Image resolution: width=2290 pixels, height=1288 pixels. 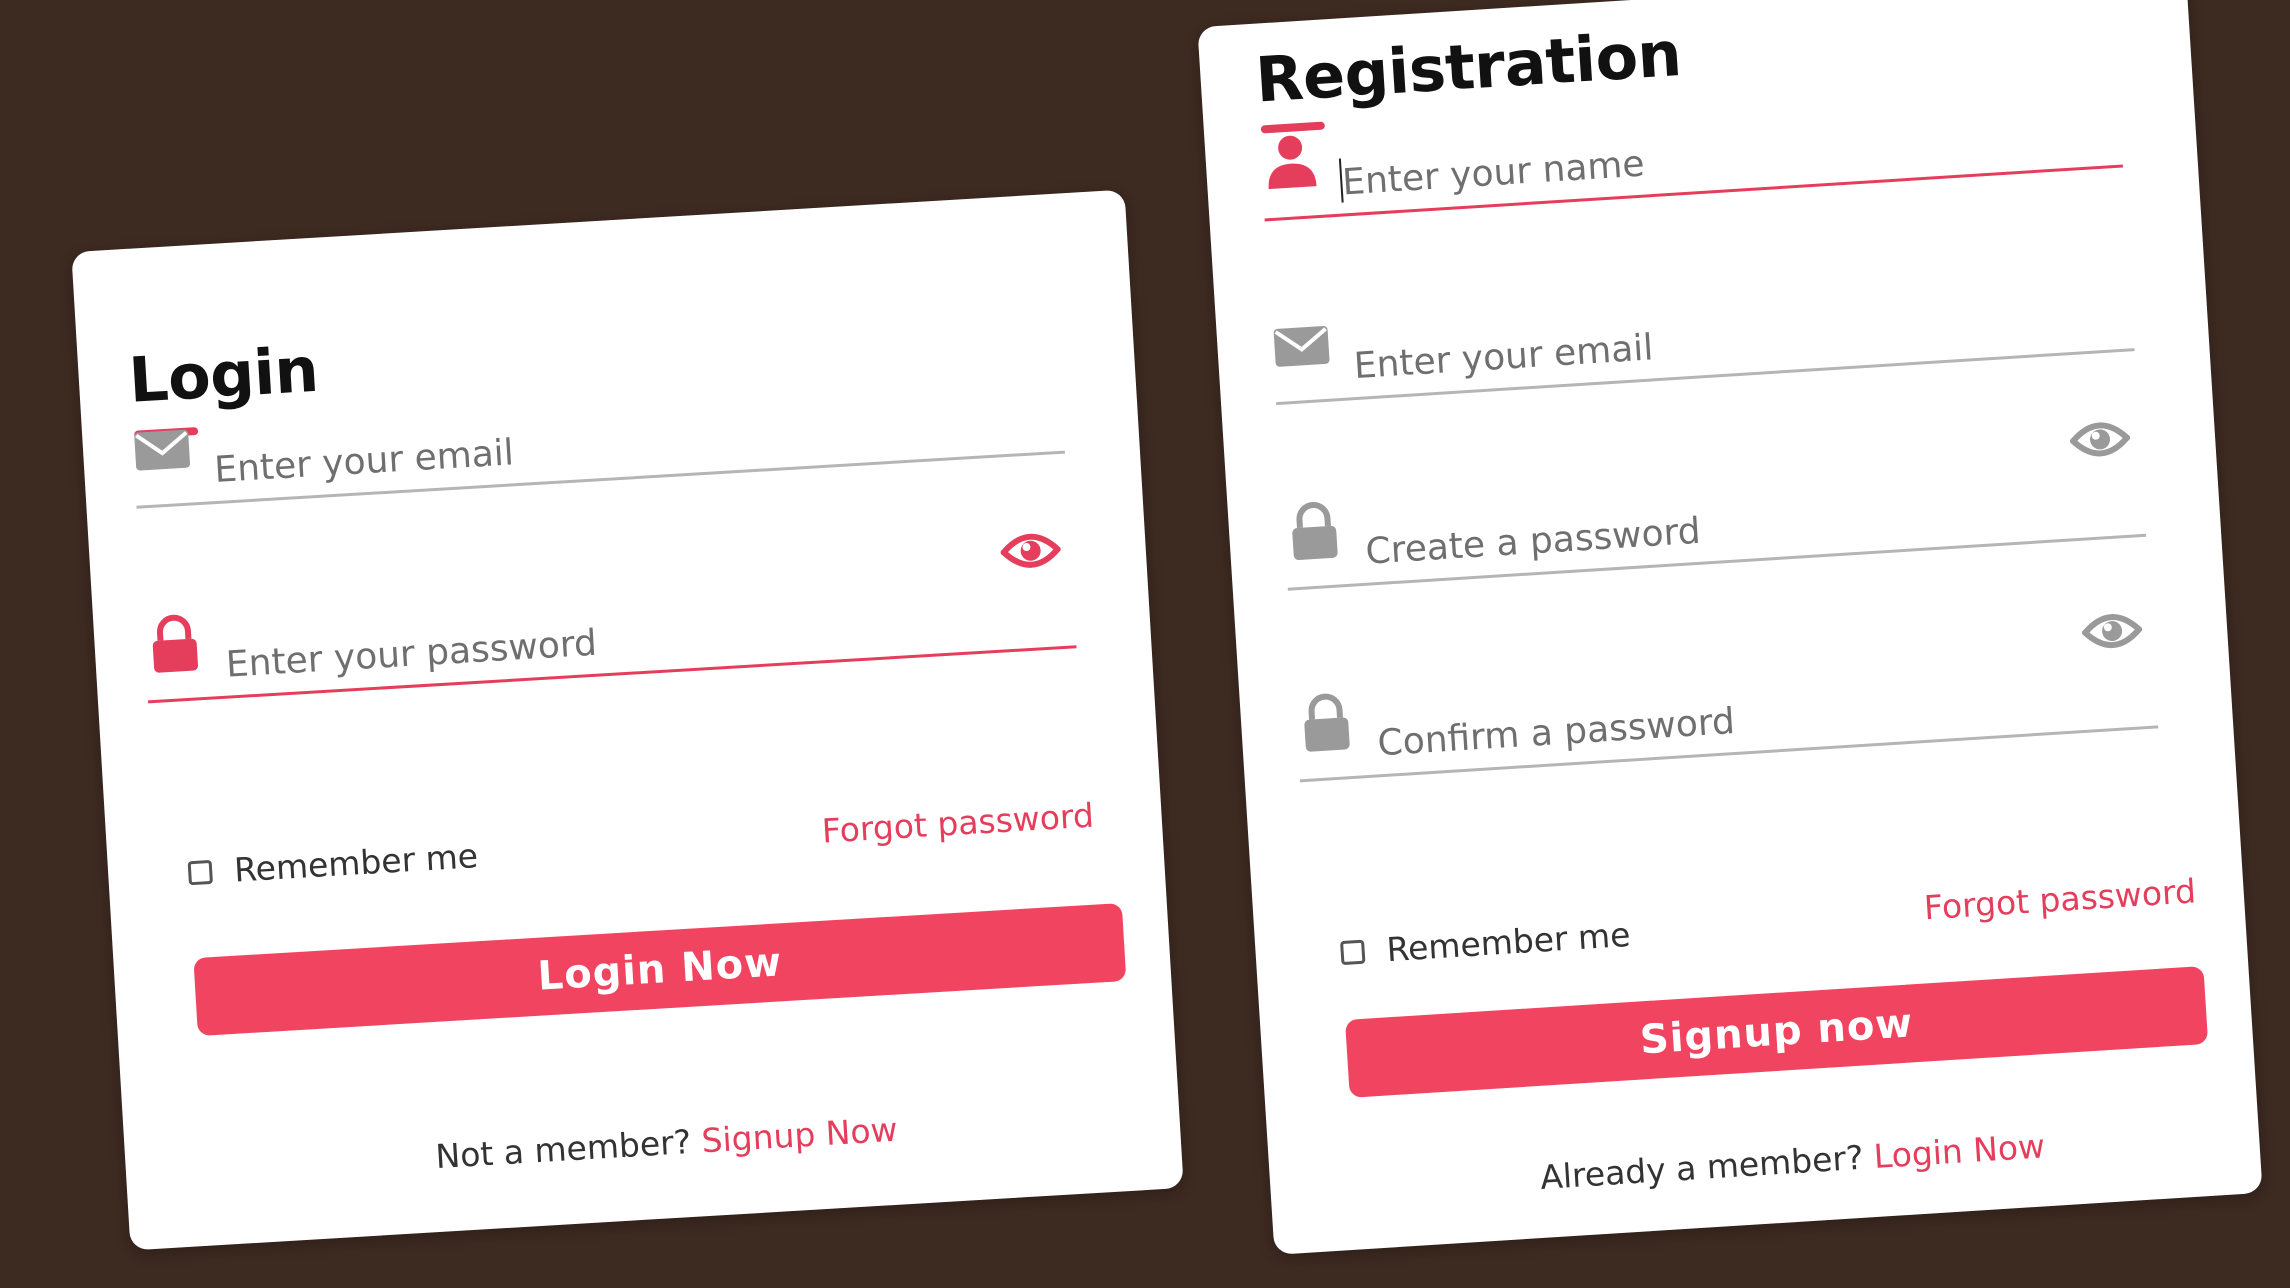 I want to click on login-footer: Not a member? Signup Now, so click(x=666, y=1143).